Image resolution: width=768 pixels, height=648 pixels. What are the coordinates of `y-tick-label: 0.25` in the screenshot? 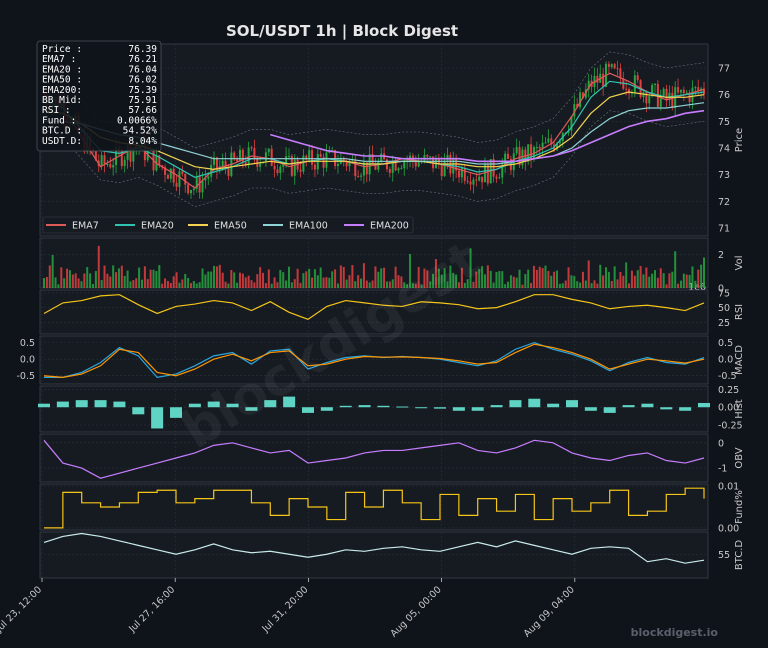 It's located at (728, 390).